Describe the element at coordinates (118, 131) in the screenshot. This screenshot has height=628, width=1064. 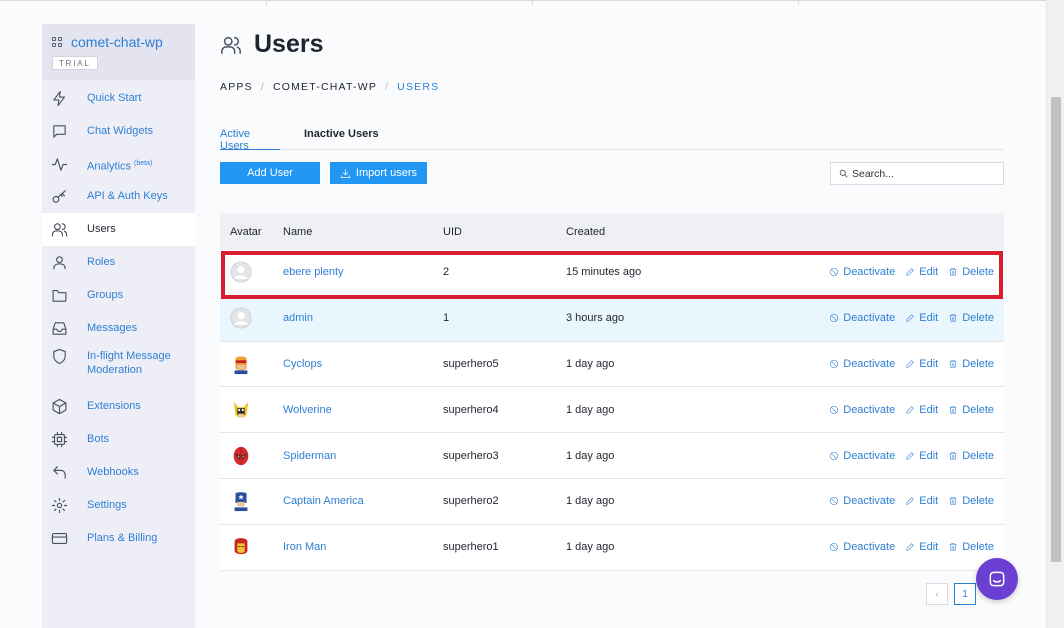
I see `sidebar-item-chat-widgets: Chat Widgets` at that location.